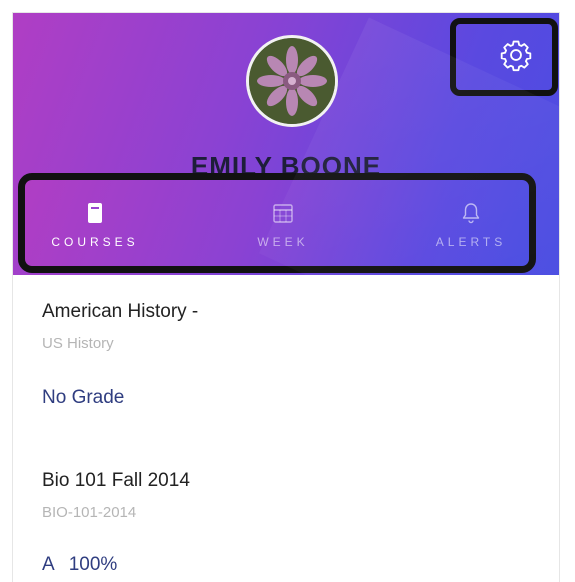  Describe the element at coordinates (83, 397) in the screenshot. I see `course-grade: No Grade` at that location.